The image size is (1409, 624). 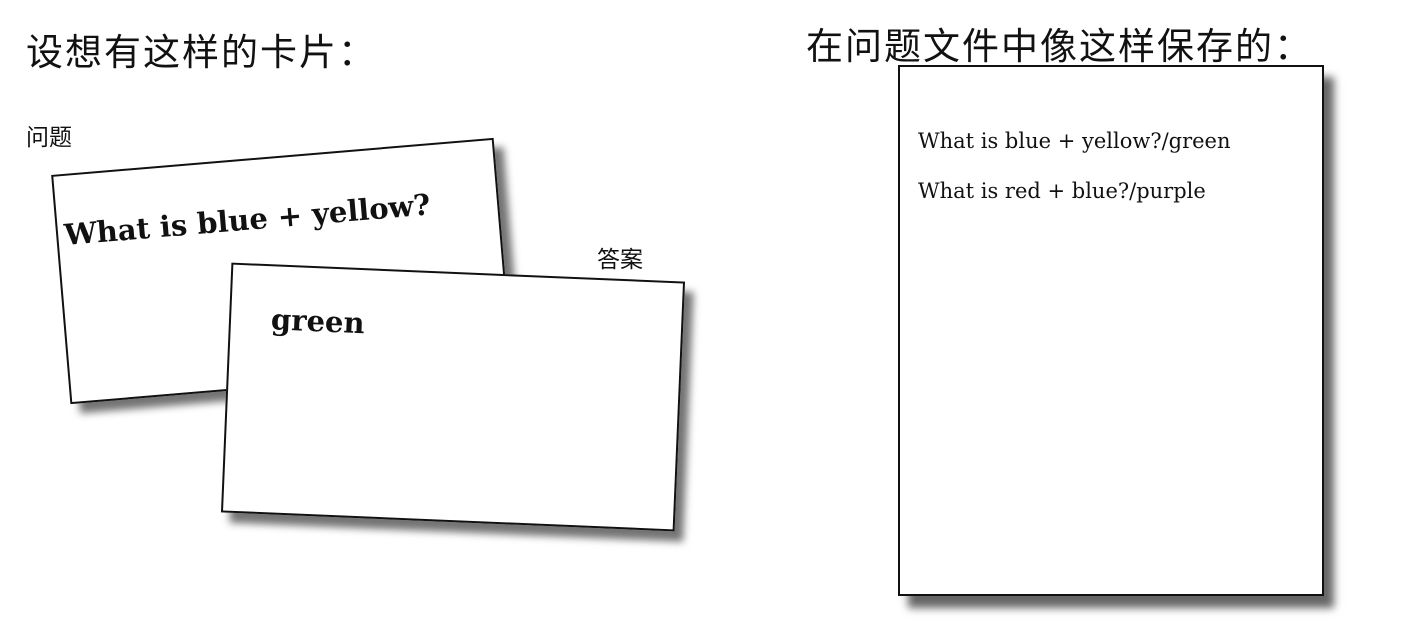 I want to click on question-label: 问题, so click(x=49, y=138).